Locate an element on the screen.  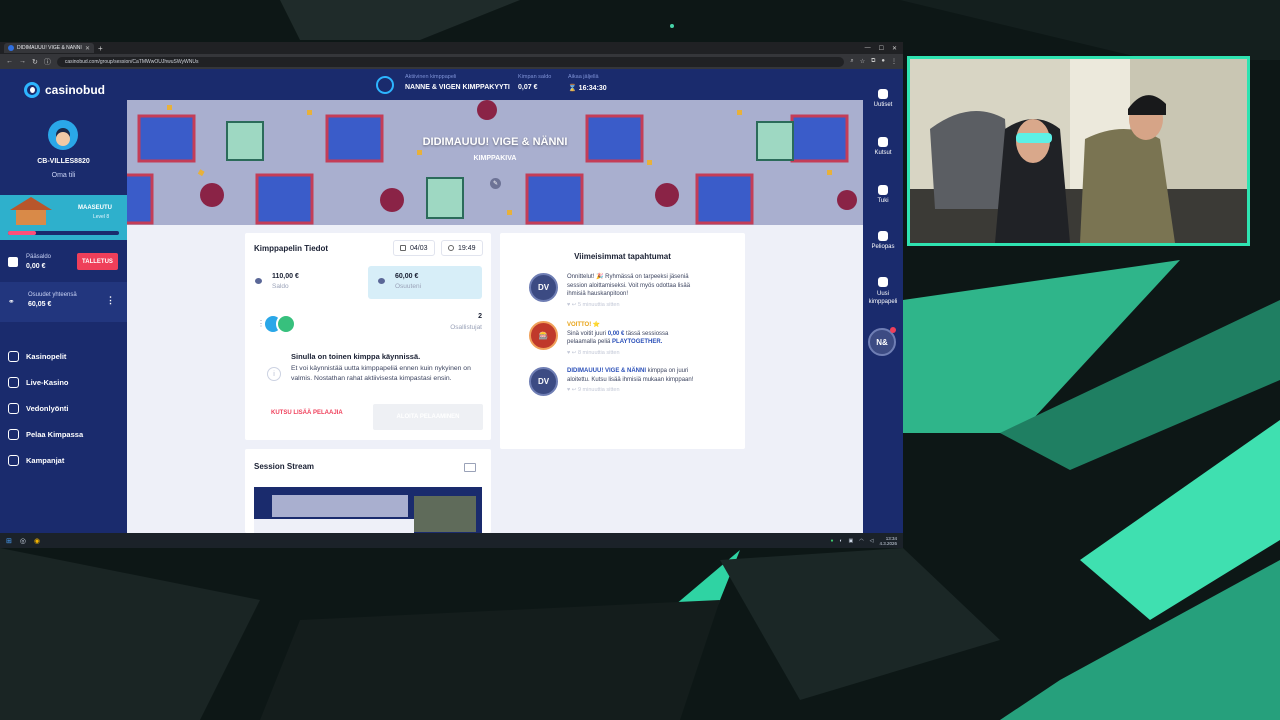
sidebar-item-guide: Peliopas is located at coordinates (883, 240).